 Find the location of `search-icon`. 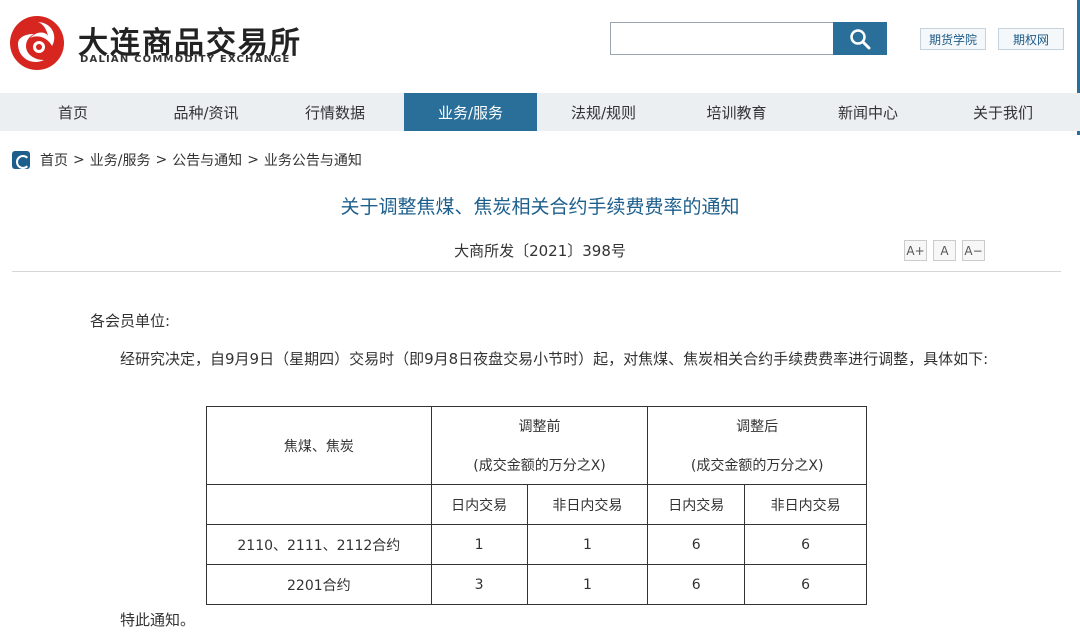

search-icon is located at coordinates (860, 38).